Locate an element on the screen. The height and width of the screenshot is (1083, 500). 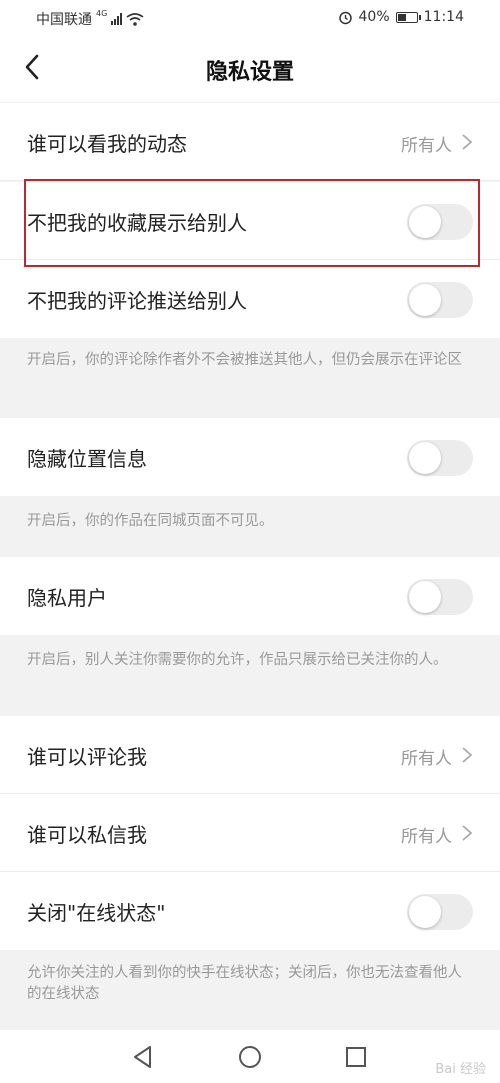
row-label: 隐私用户 is located at coordinates (67, 598).